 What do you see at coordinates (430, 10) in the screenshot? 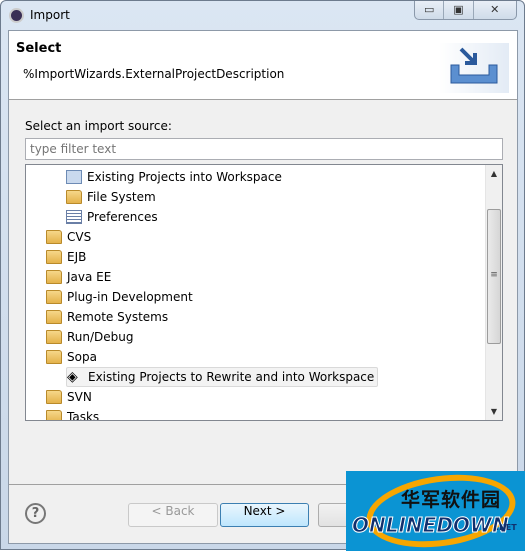
I see `minimize-button: ▭` at bounding box center [430, 10].